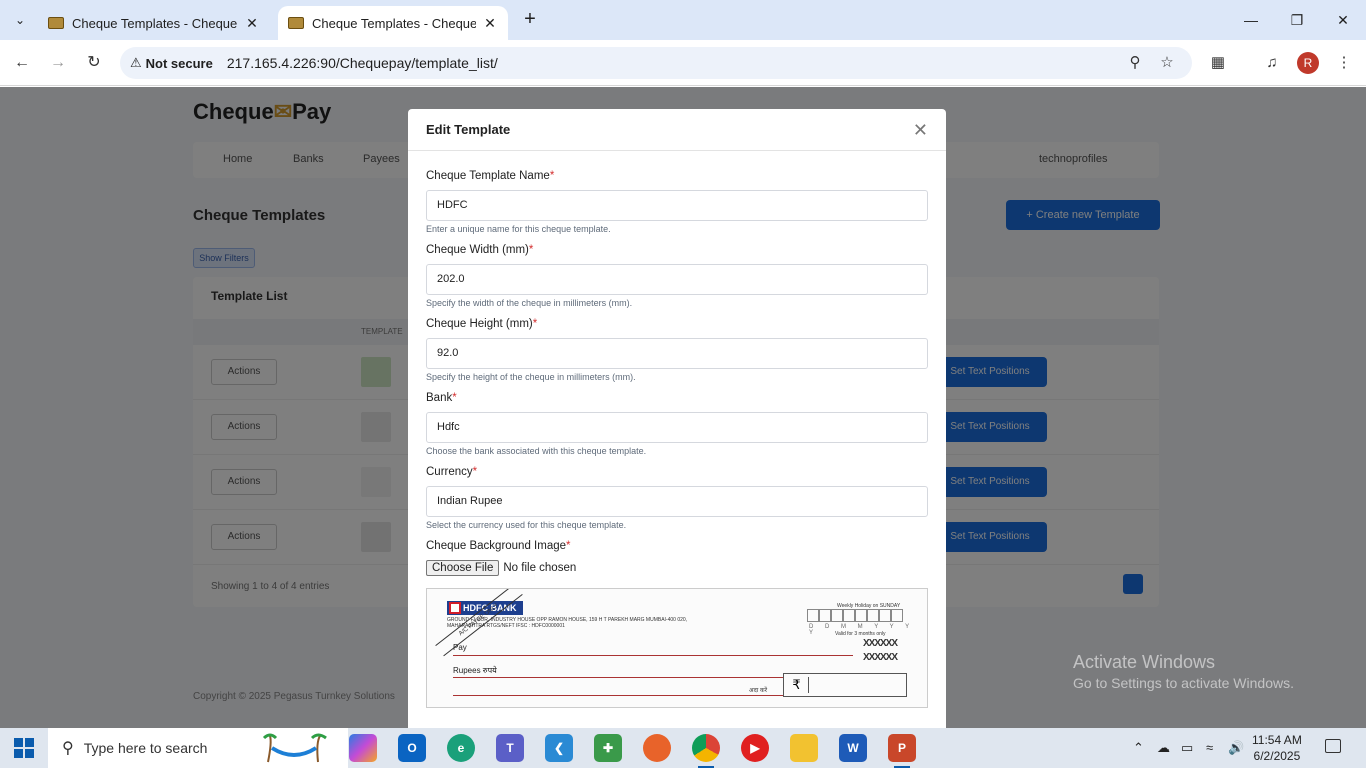 This screenshot has width=1366, height=768. I want to click on firefox-app-icon, so click(657, 748).